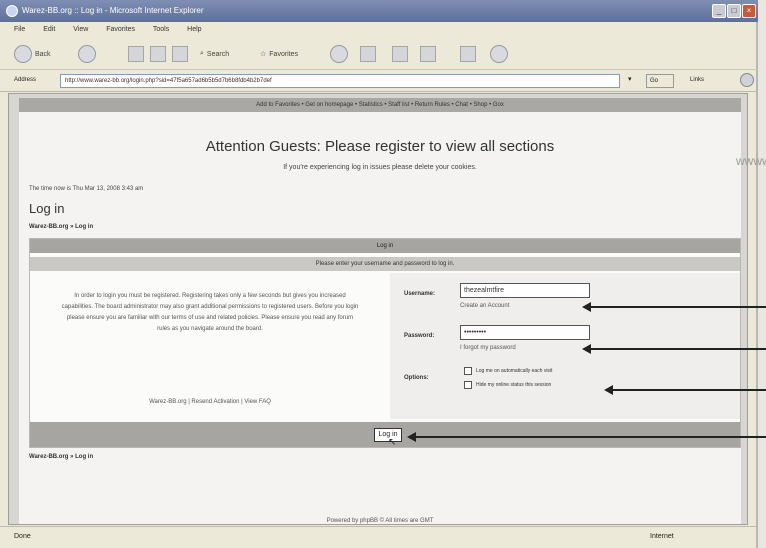  Describe the element at coordinates (120, 29) in the screenshot. I see `menu-favorites: Favorites` at that location.